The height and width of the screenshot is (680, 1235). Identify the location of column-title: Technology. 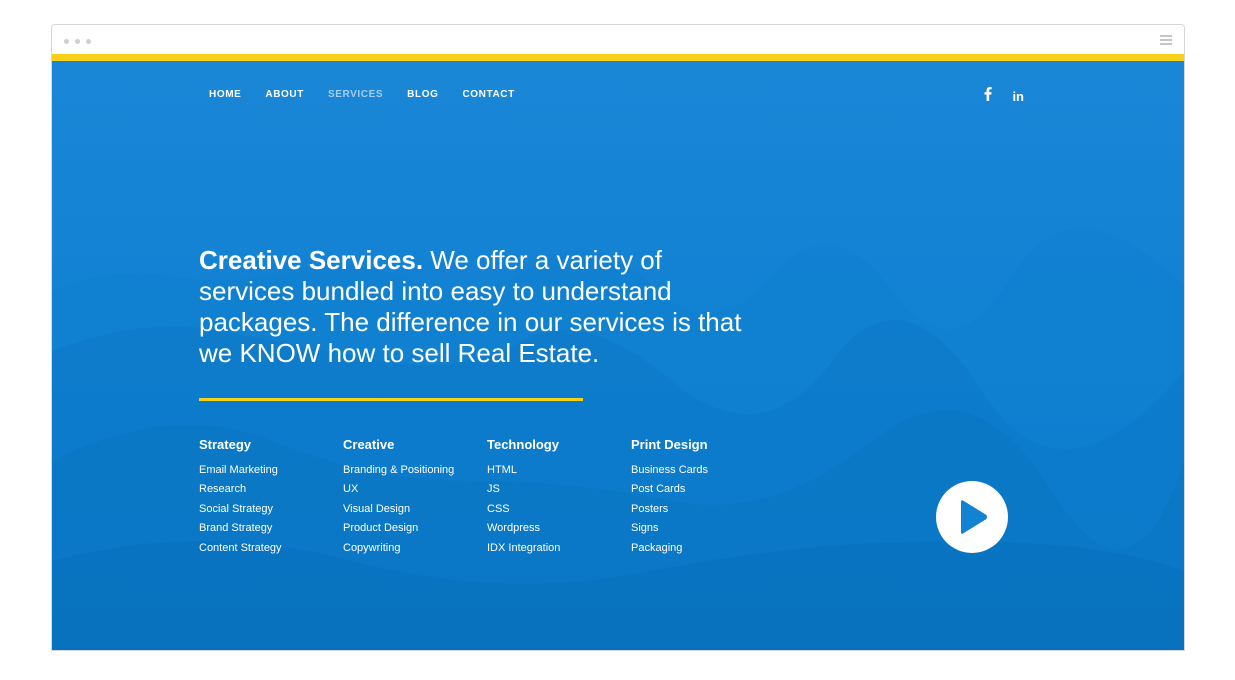
(523, 444).